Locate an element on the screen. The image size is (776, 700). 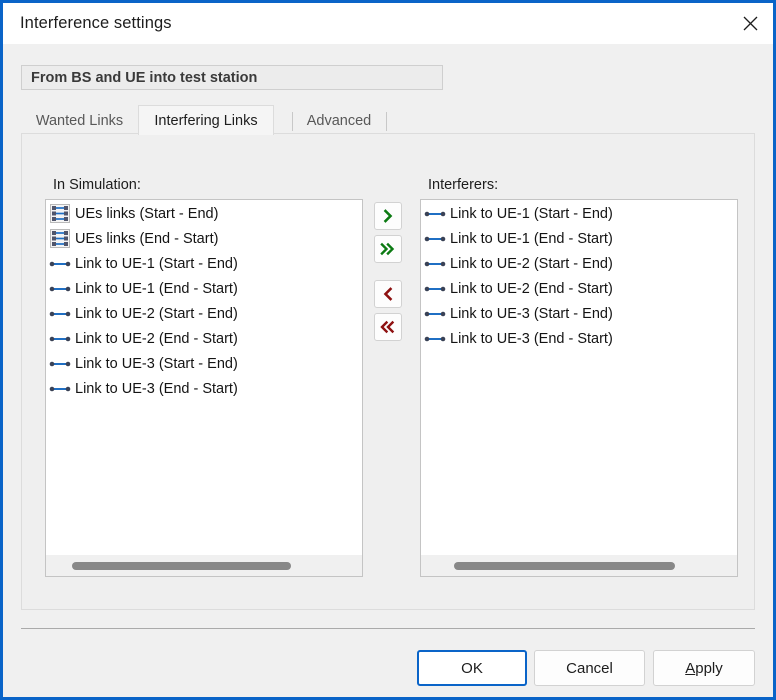
tab-label: Interfering Links is located at coordinates (206, 120).